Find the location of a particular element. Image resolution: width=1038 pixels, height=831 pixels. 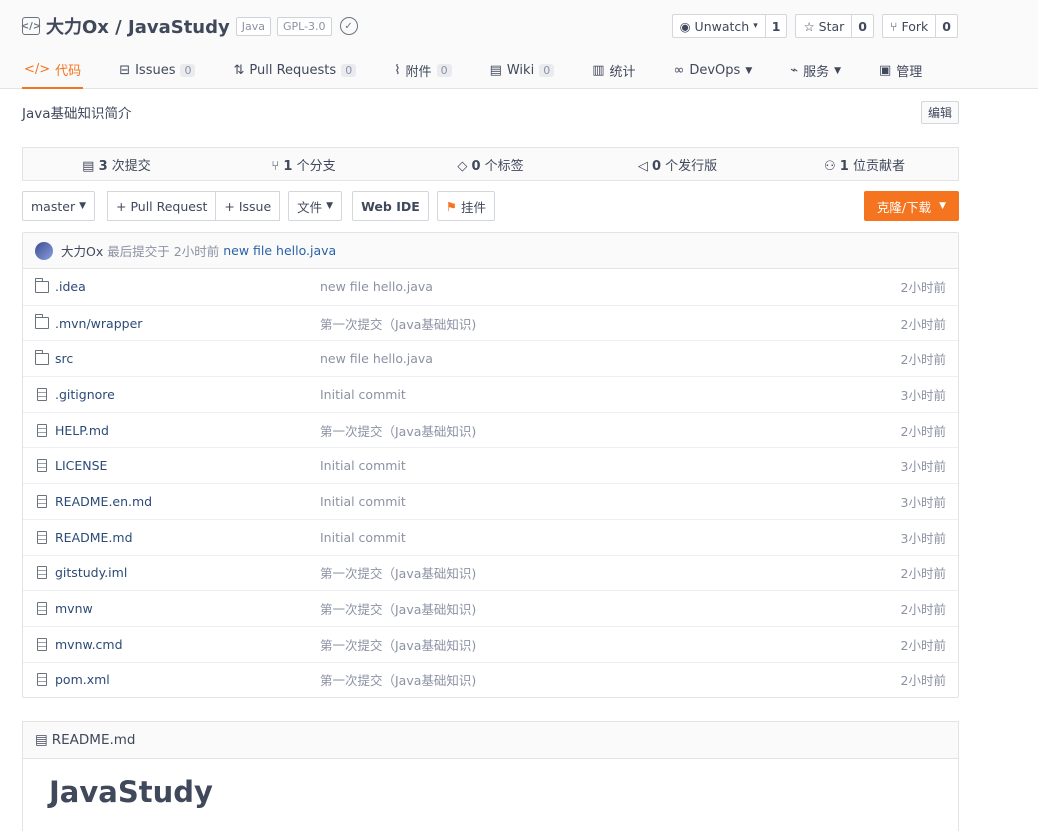

table-row: src new file hello.java 2小时前 is located at coordinates (490, 358).